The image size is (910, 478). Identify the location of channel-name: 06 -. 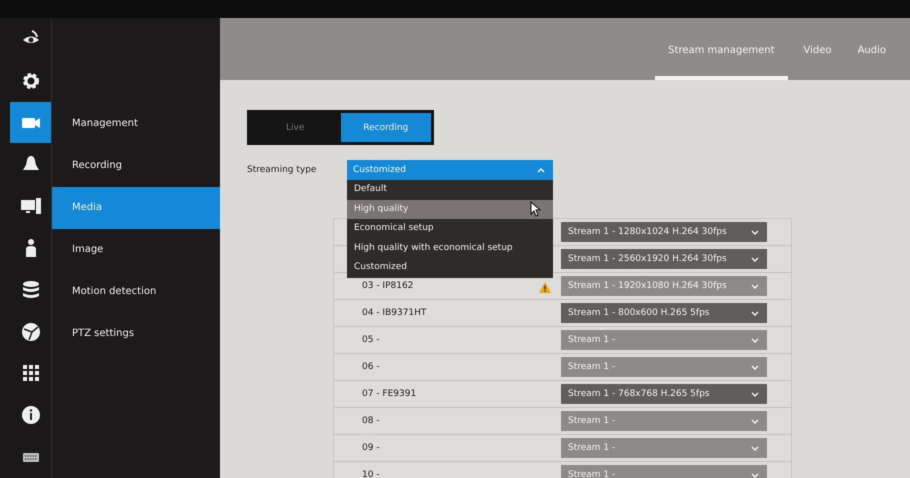
(371, 367).